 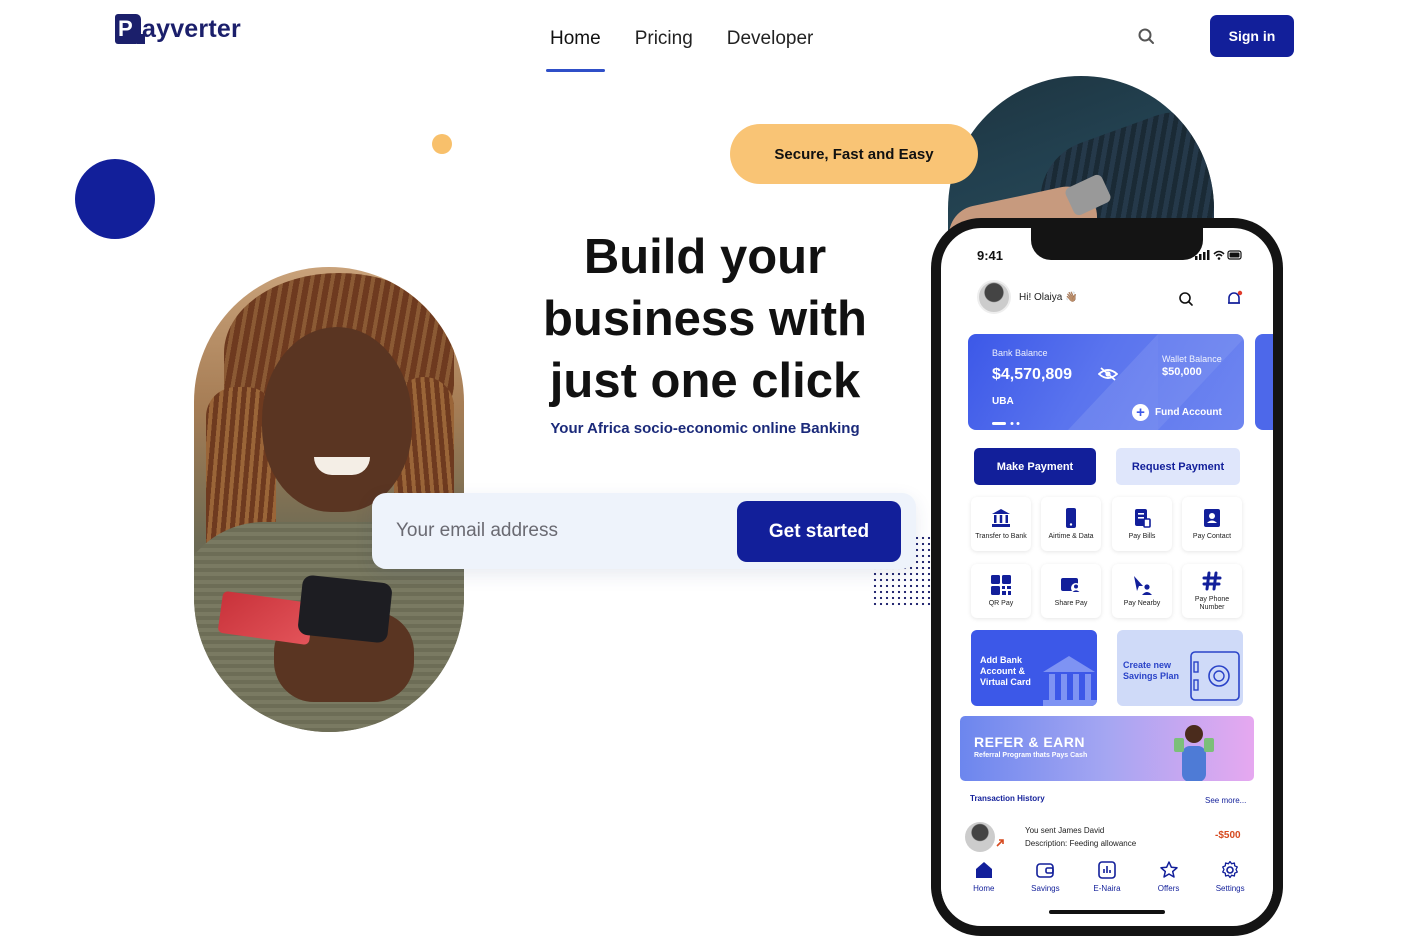 What do you see at coordinates (1071, 536) in the screenshot?
I see `service-label: Airtime & Data` at bounding box center [1071, 536].